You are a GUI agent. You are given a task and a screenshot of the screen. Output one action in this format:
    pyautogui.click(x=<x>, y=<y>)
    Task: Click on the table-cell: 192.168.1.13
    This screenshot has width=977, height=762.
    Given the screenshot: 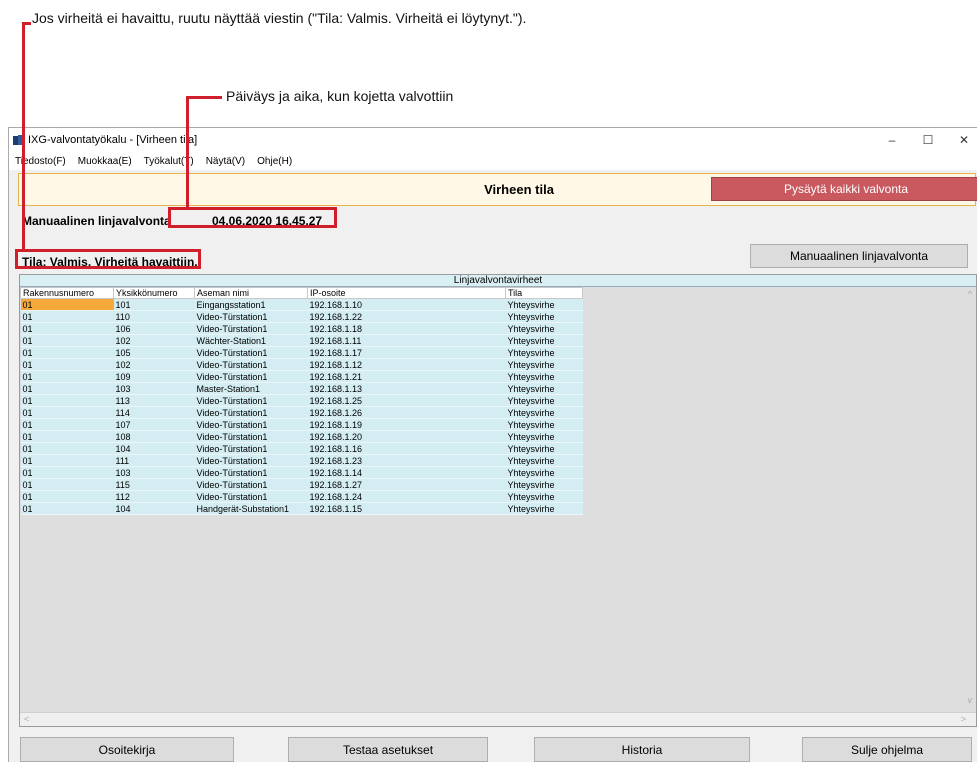 What is the action you would take?
    pyautogui.click(x=406, y=388)
    